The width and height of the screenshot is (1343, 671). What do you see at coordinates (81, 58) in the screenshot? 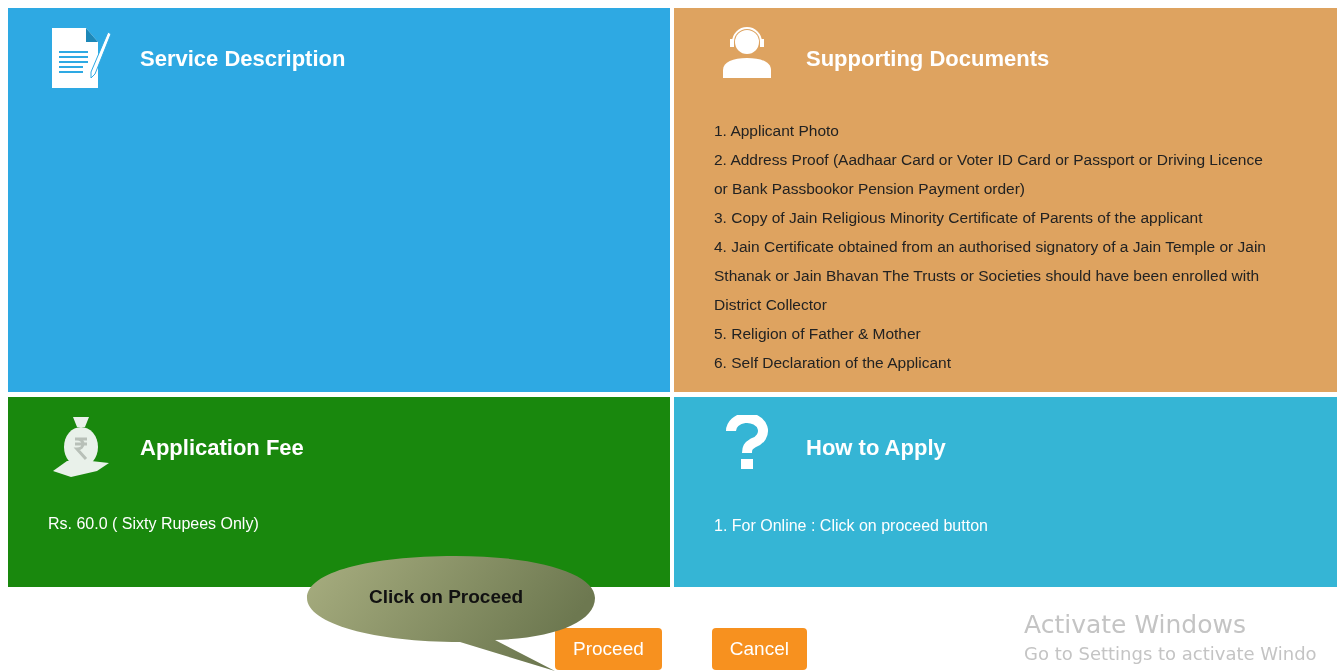
I see `document-pen-icon` at bounding box center [81, 58].